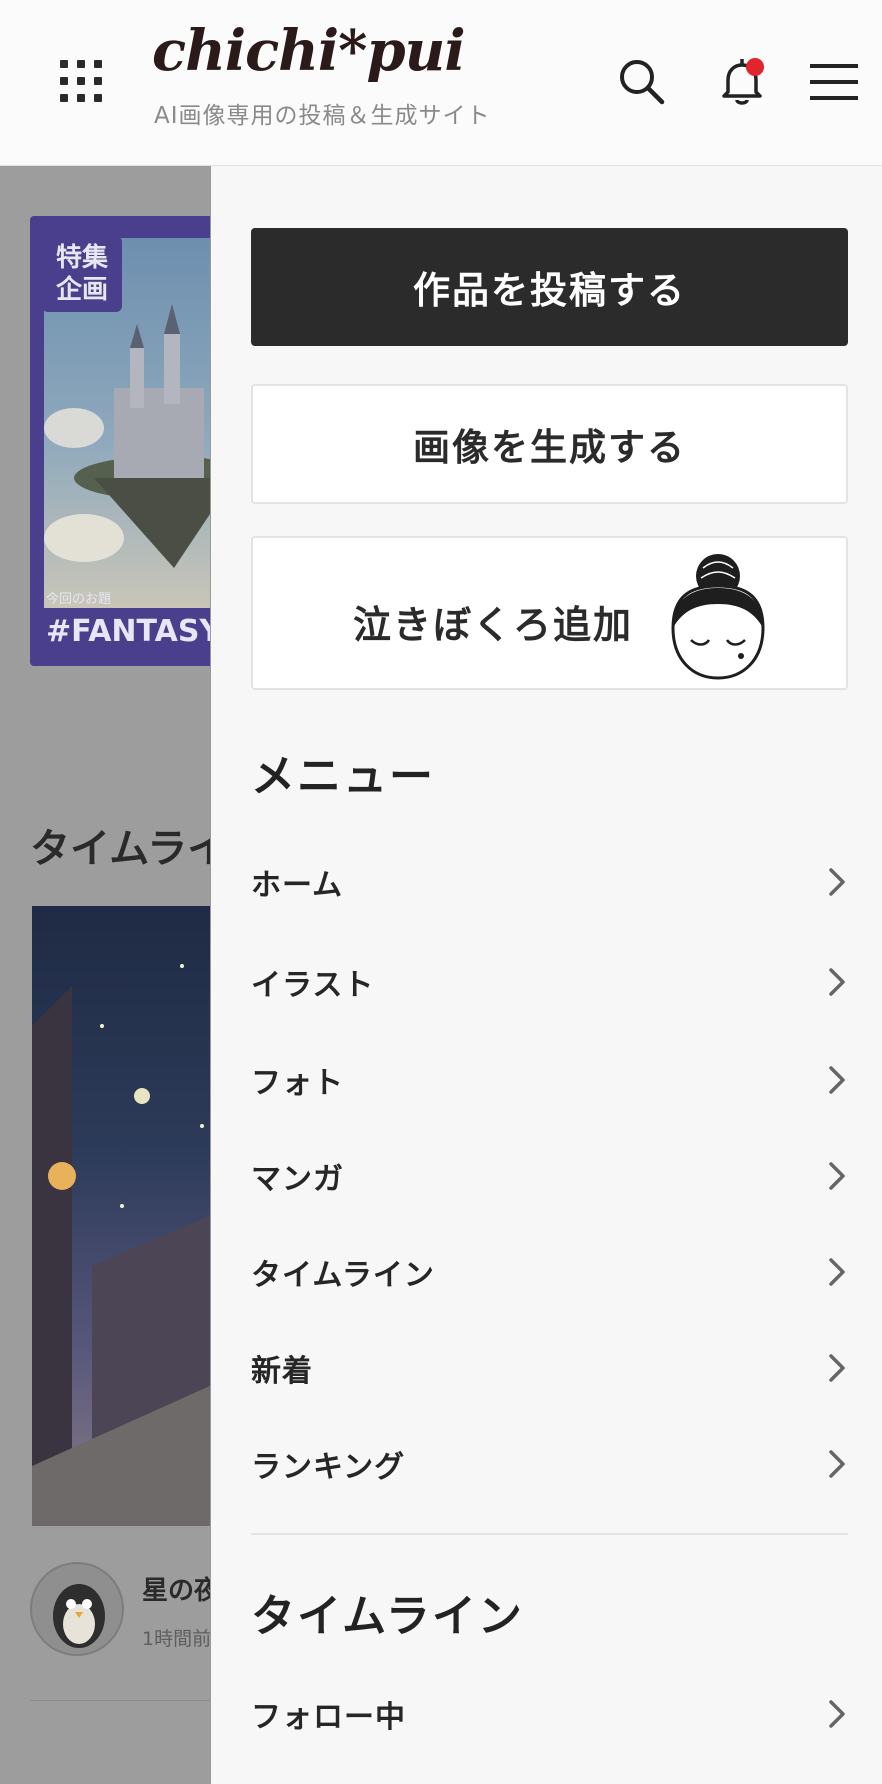 This screenshot has width=882, height=1784. Describe the element at coordinates (297, 1083) in the screenshot. I see `menu-item-label: フォト` at that location.